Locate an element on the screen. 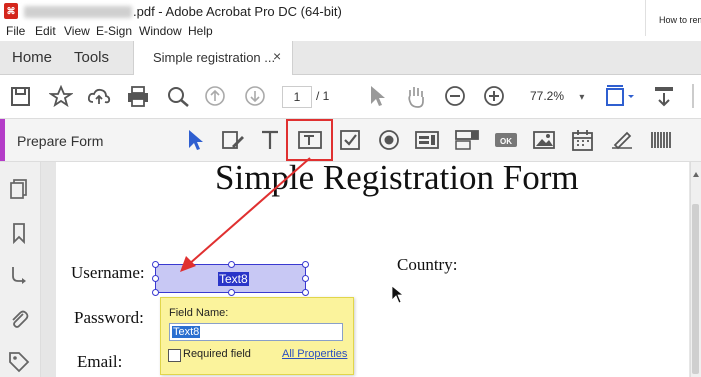 Image resolution: width=701 pixels, height=377 pixels. zoom-level-value: 77.2% is located at coordinates (547, 96).